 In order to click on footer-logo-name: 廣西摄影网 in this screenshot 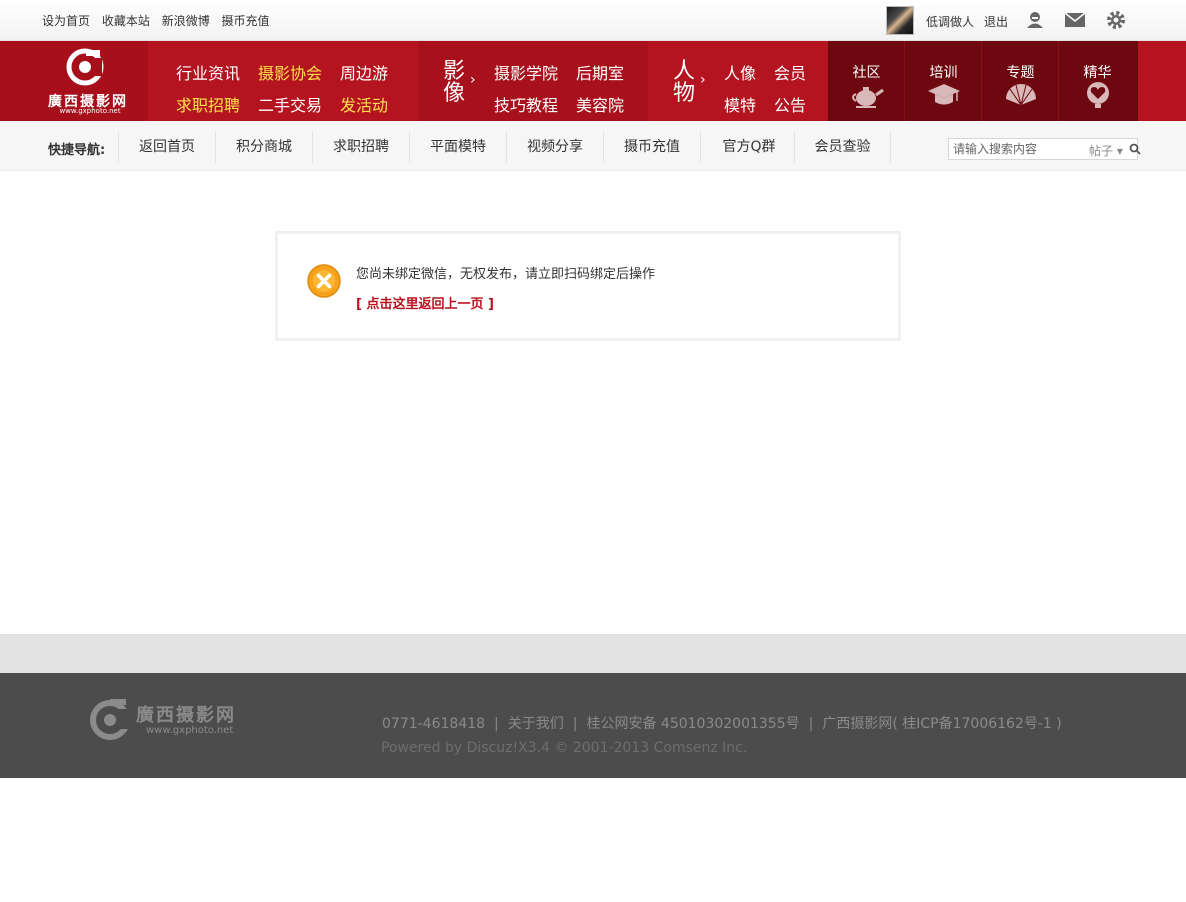, I will do `click(186, 715)`.